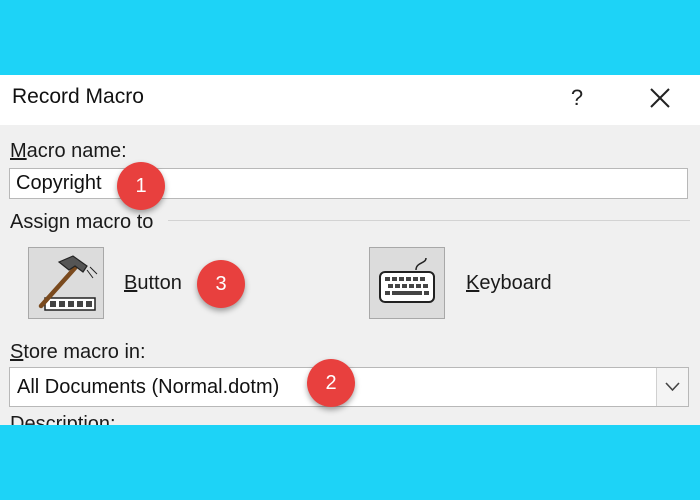 This screenshot has width=700, height=500. Describe the element at coordinates (78, 352) in the screenshot. I see `store-macro-label: Store macro in:` at that location.